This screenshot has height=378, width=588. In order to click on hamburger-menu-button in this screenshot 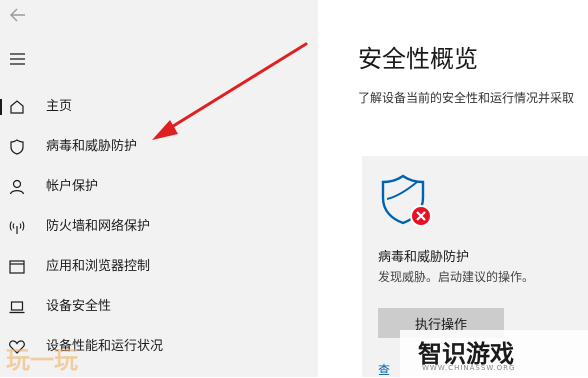, I will do `click(18, 58)`.